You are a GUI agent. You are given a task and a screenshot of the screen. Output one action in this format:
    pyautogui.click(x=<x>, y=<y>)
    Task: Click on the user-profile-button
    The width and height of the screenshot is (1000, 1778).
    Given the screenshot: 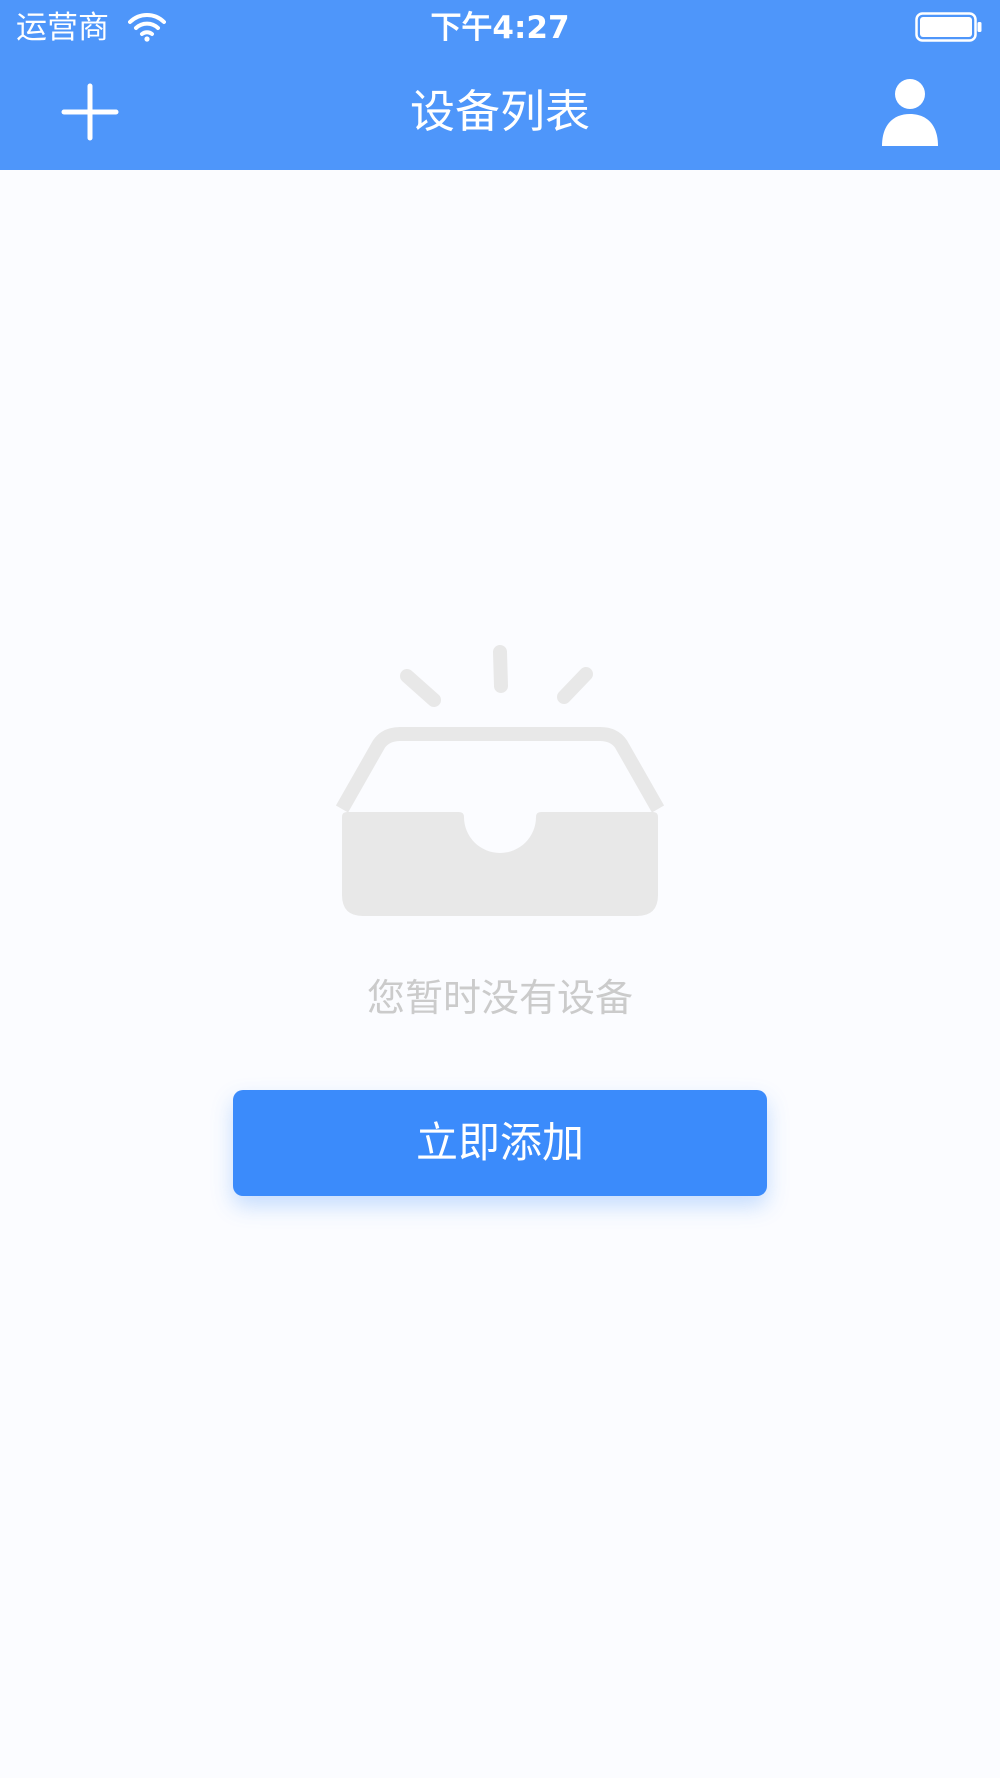 What is the action you would take?
    pyautogui.click(x=910, y=112)
    